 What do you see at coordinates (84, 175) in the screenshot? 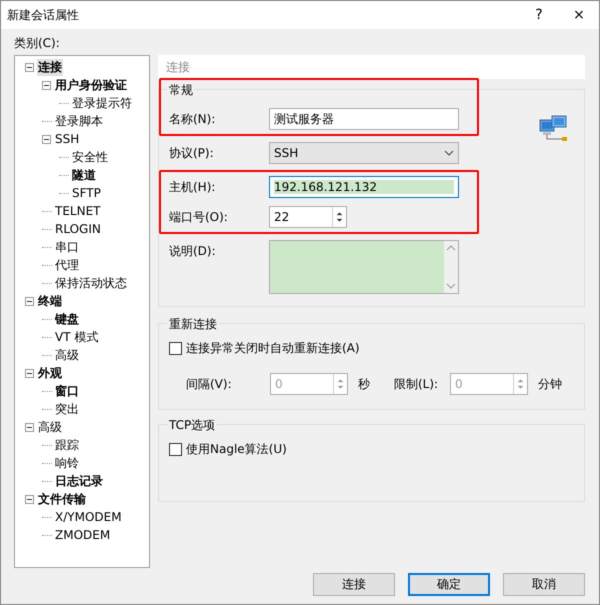
I see `tree-item: 隧道` at bounding box center [84, 175].